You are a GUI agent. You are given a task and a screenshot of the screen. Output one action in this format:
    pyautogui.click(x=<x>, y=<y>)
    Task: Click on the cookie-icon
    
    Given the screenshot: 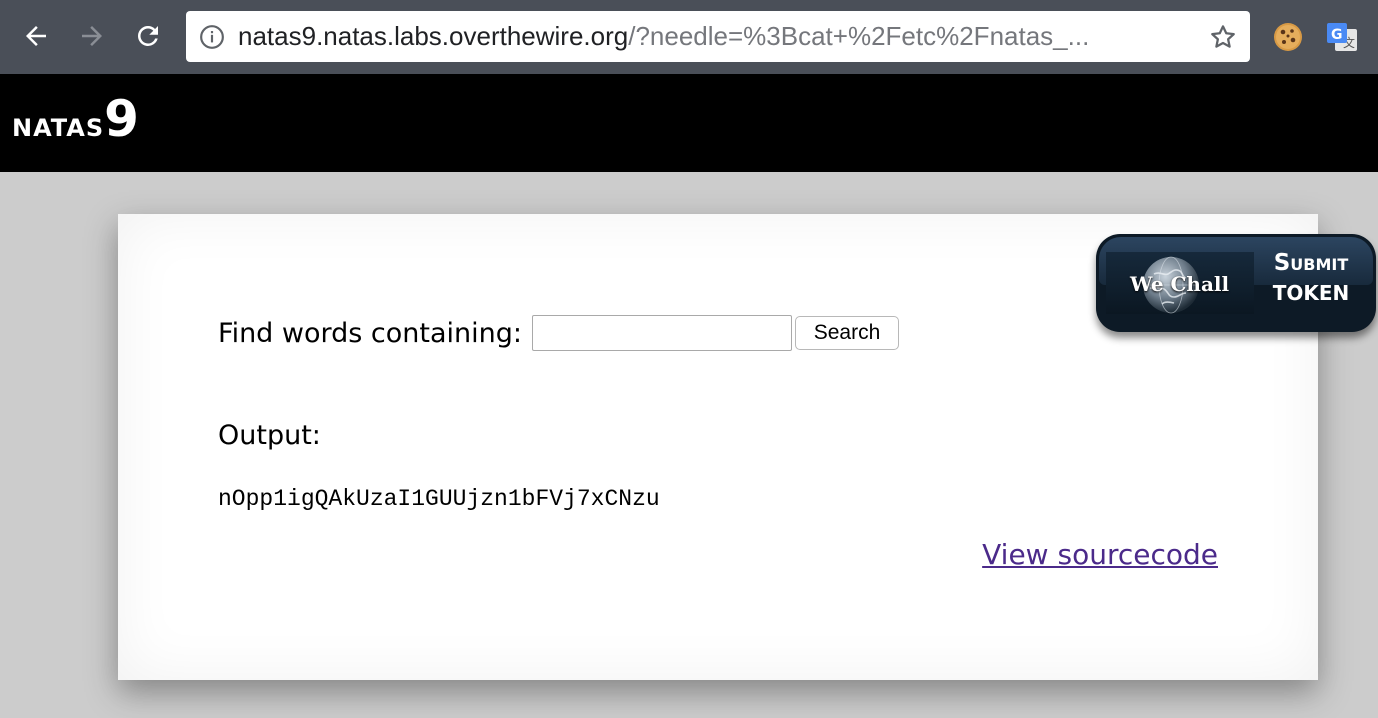 What is the action you would take?
    pyautogui.click(x=1288, y=37)
    